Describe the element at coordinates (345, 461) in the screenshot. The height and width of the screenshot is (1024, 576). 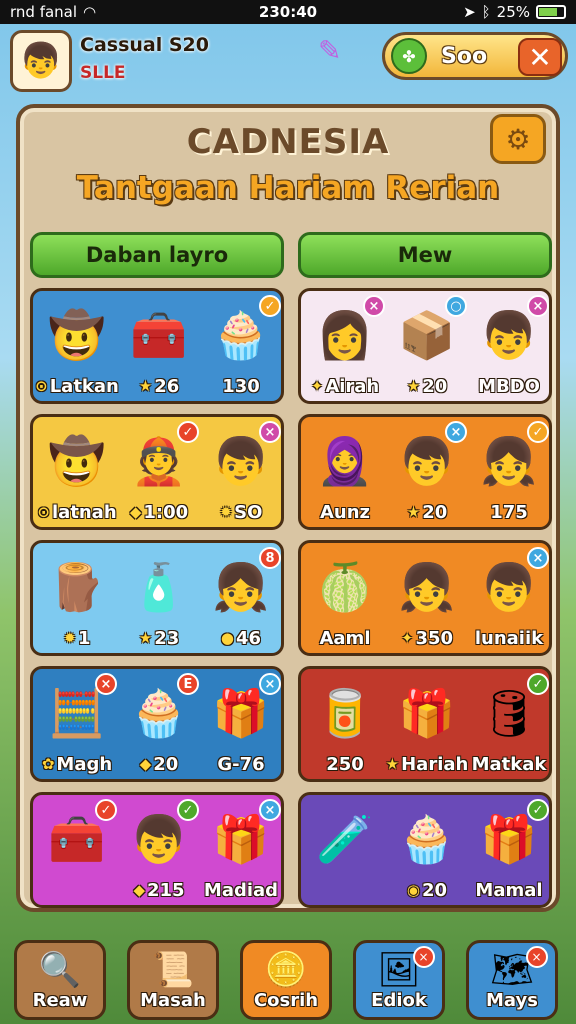
I see `item-slot: 🧕` at that location.